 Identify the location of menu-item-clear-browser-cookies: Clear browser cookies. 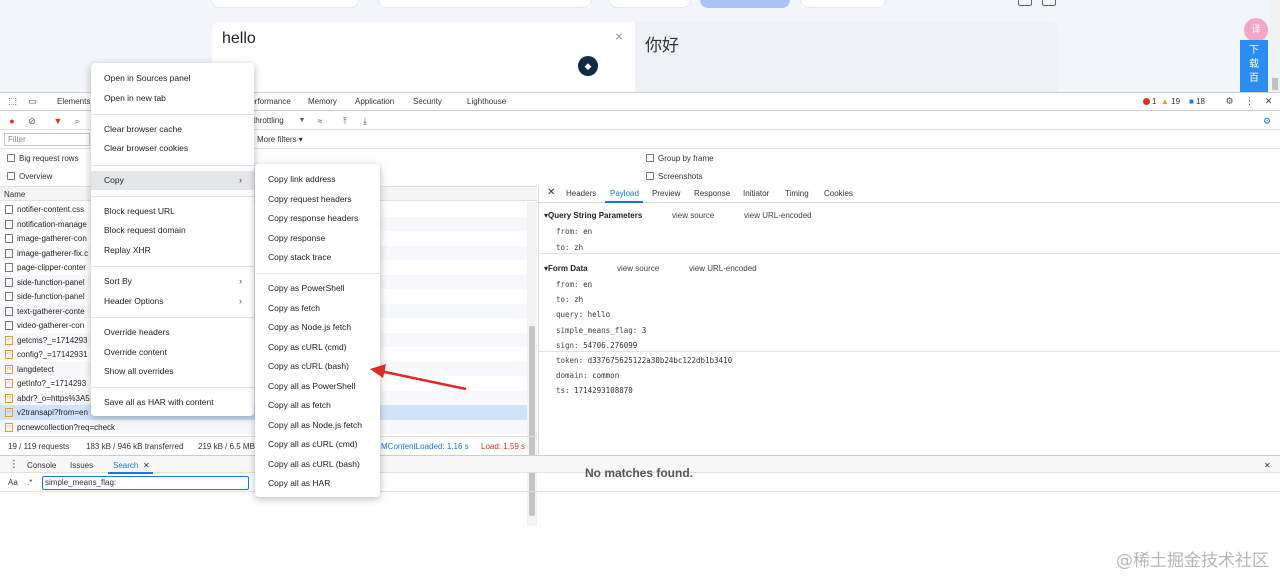
(172, 149).